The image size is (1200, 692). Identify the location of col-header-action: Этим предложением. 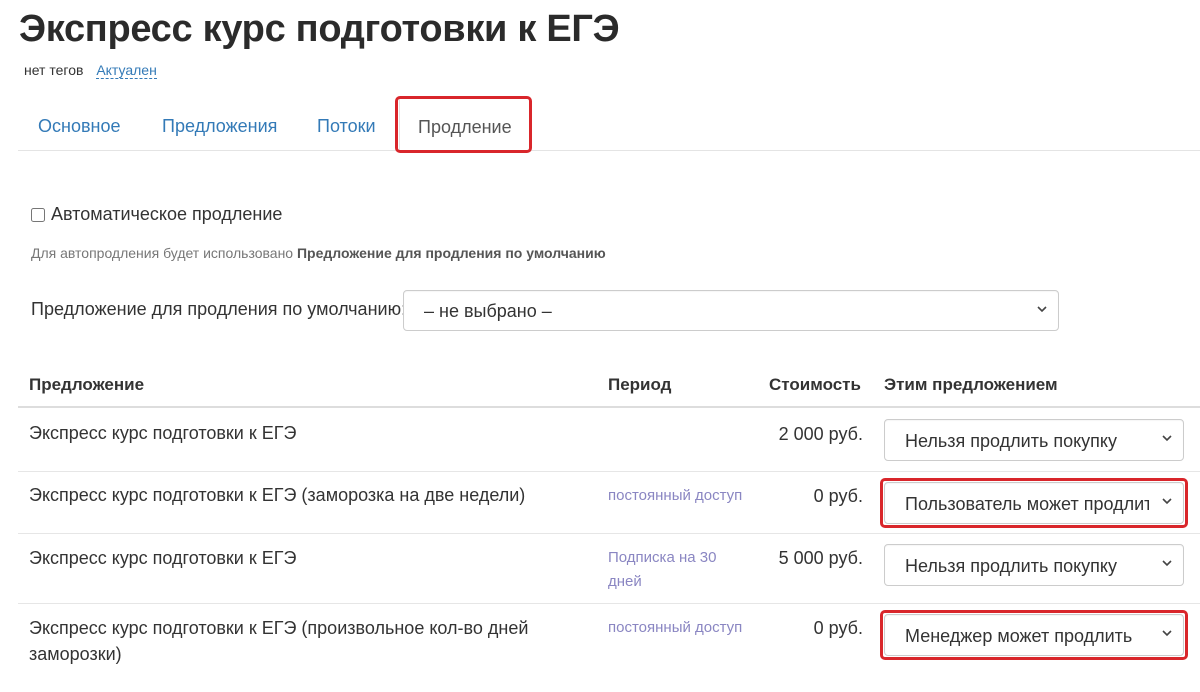
(971, 384).